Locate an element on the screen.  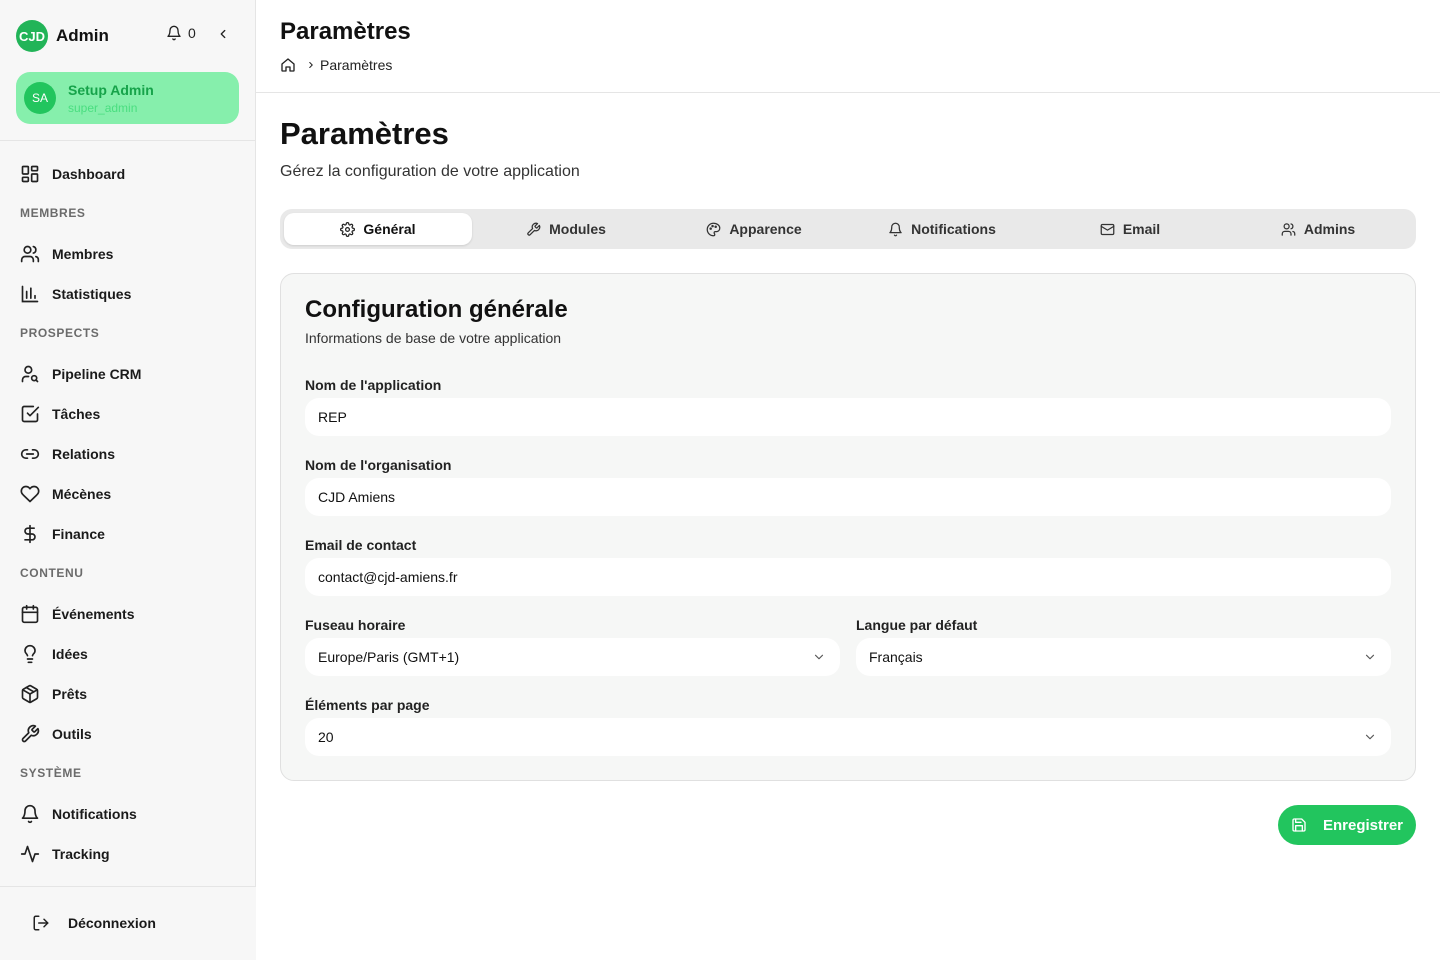
sidebar-item-membres: Membres is located at coordinates (128, 254).